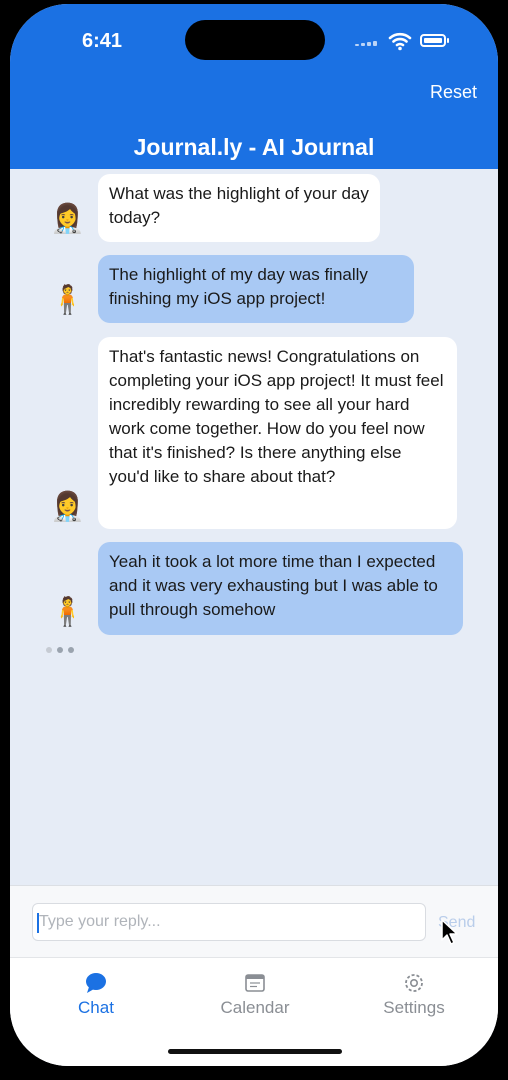  I want to click on tab-calendar: Calendar, so click(255, 995).